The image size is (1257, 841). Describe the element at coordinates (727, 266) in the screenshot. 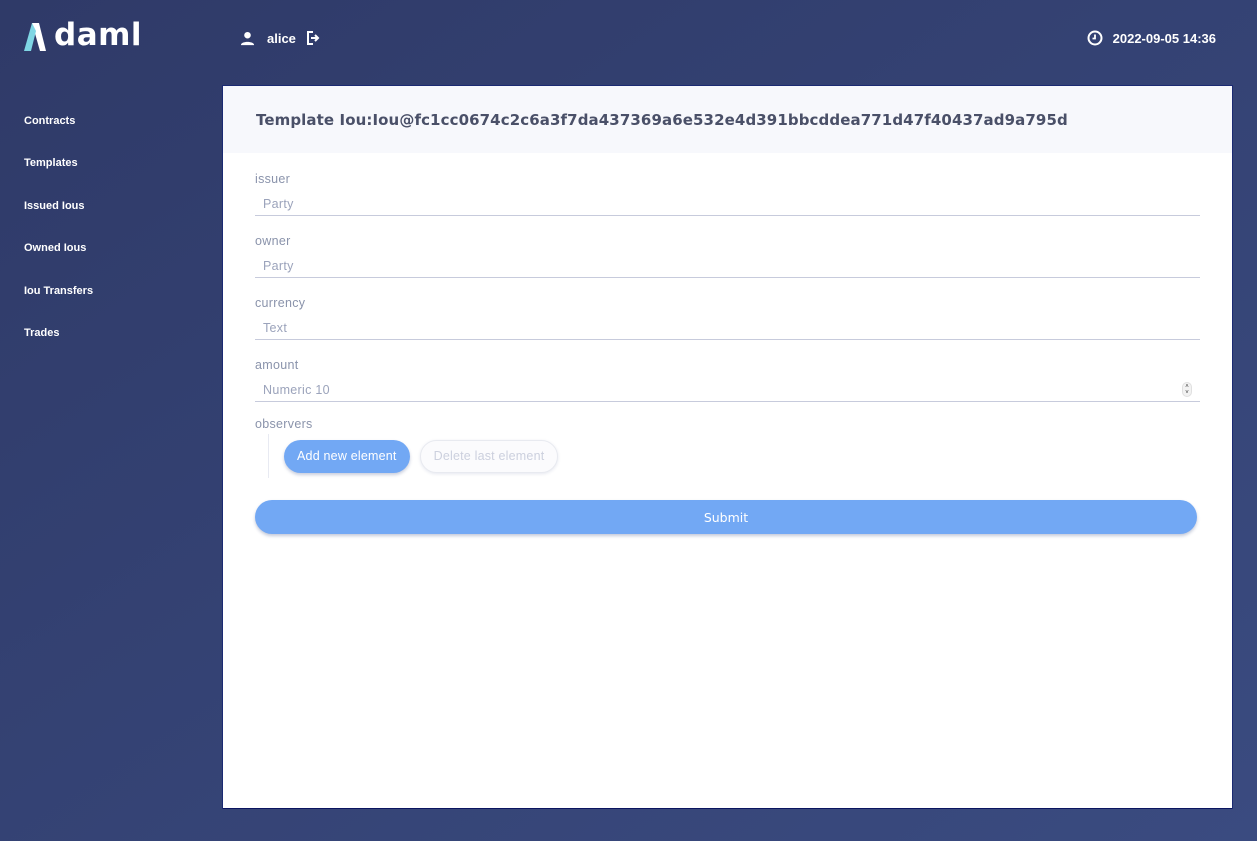

I see `owner-input` at that location.